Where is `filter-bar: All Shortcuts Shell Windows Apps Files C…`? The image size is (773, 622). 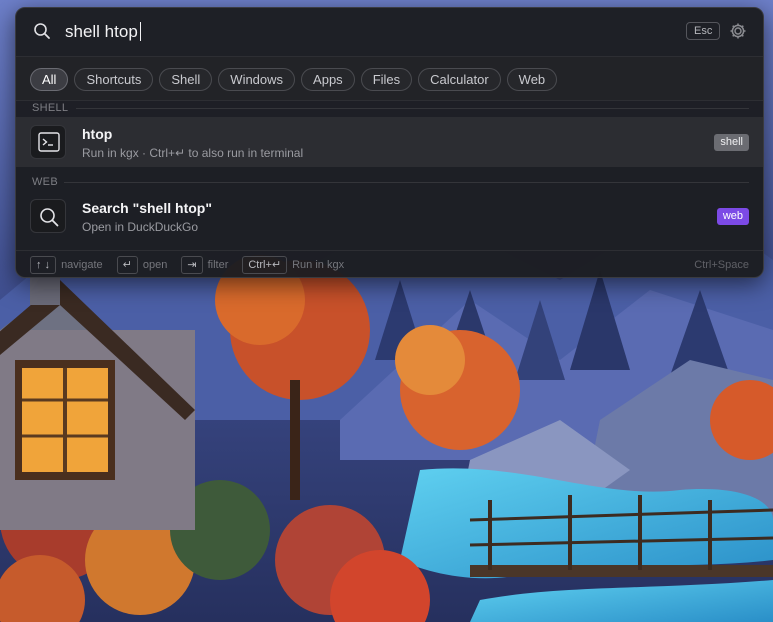
filter-bar: All Shortcuts Shell Windows Apps Files C… is located at coordinates (389, 78).